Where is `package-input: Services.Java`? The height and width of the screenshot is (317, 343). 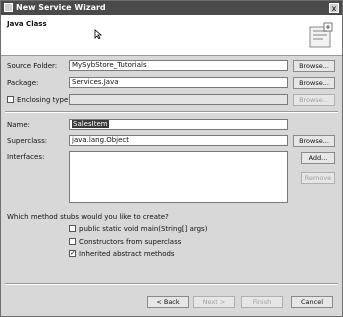
package-input: Services.Java is located at coordinates (178, 82).